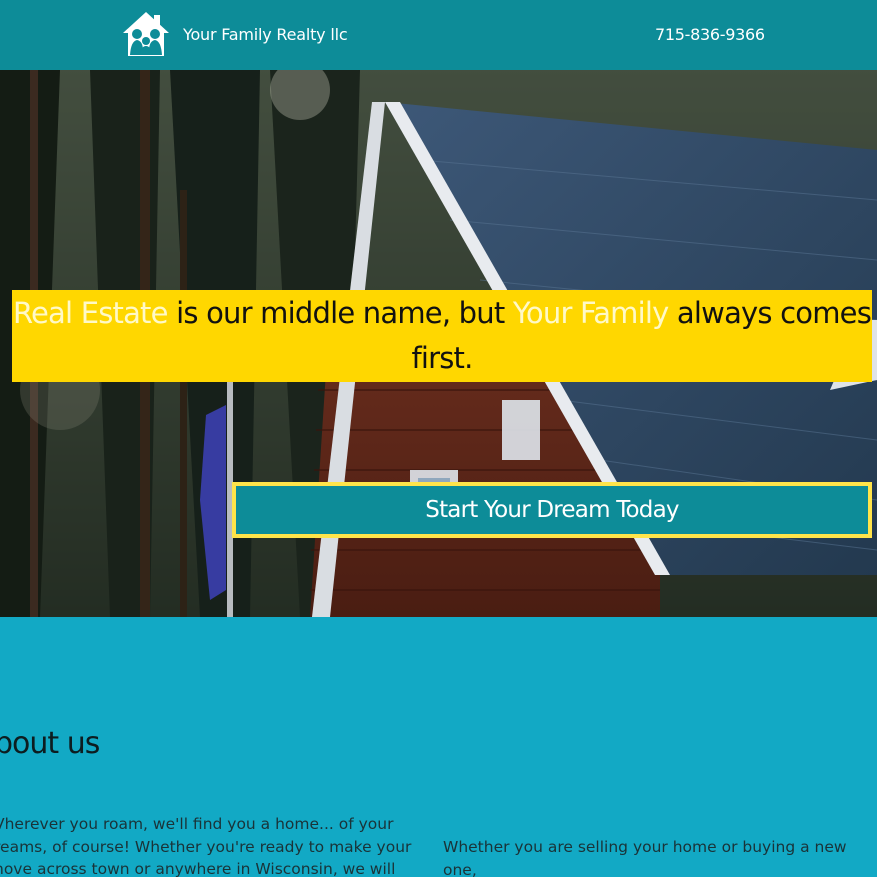 The image size is (877, 877). I want to click on about-title: bout us, so click(50, 743).